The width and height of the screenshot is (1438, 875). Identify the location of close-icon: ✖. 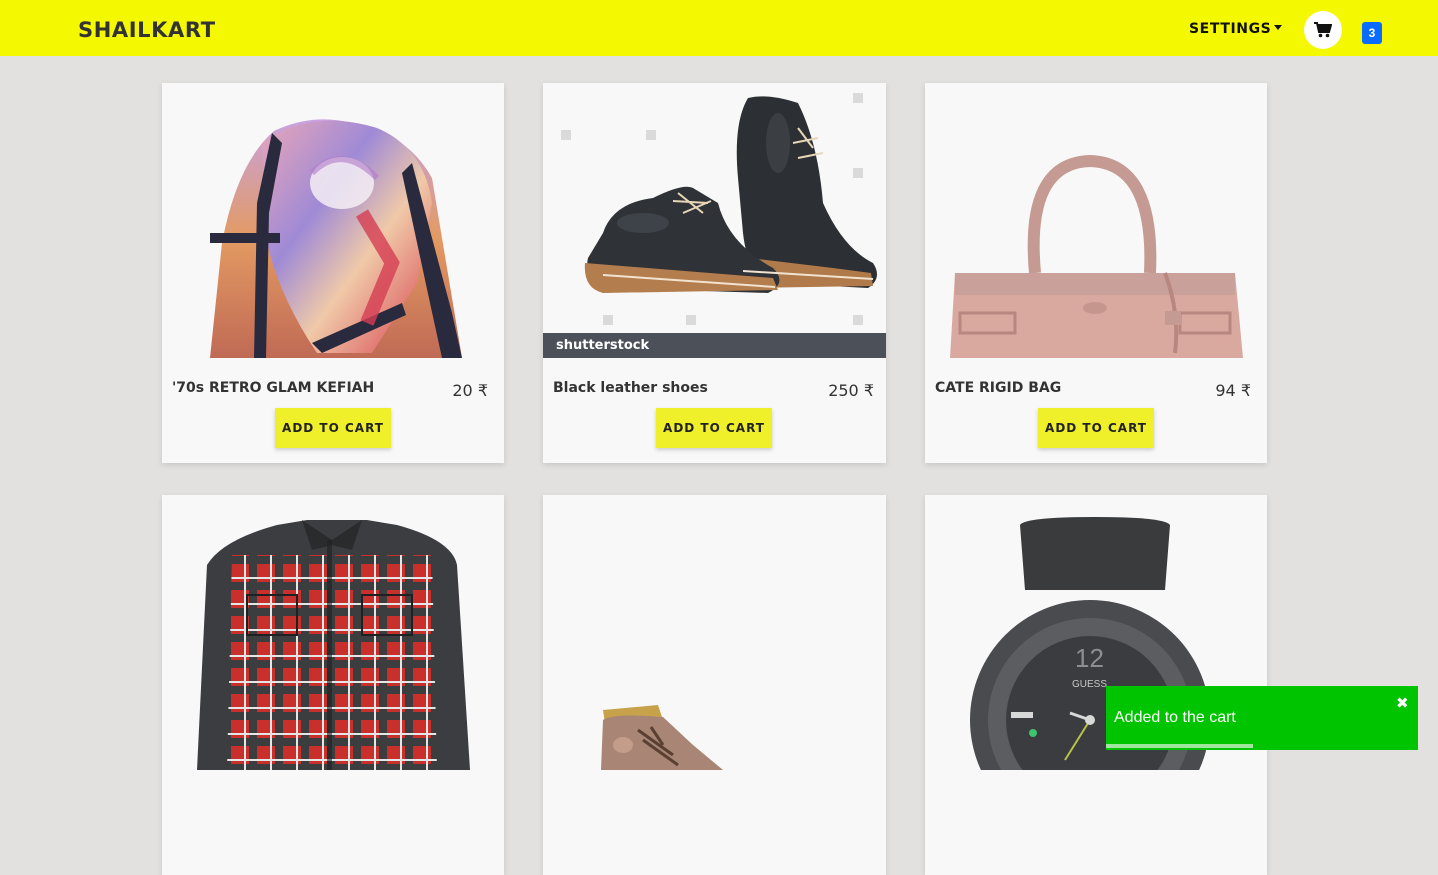
(1402, 703).